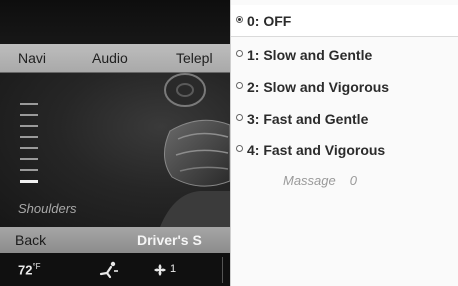 Image resolution: width=458 pixels, height=286 pixels. I want to click on climate-status-bar: 72°F 1, so click(115, 269).